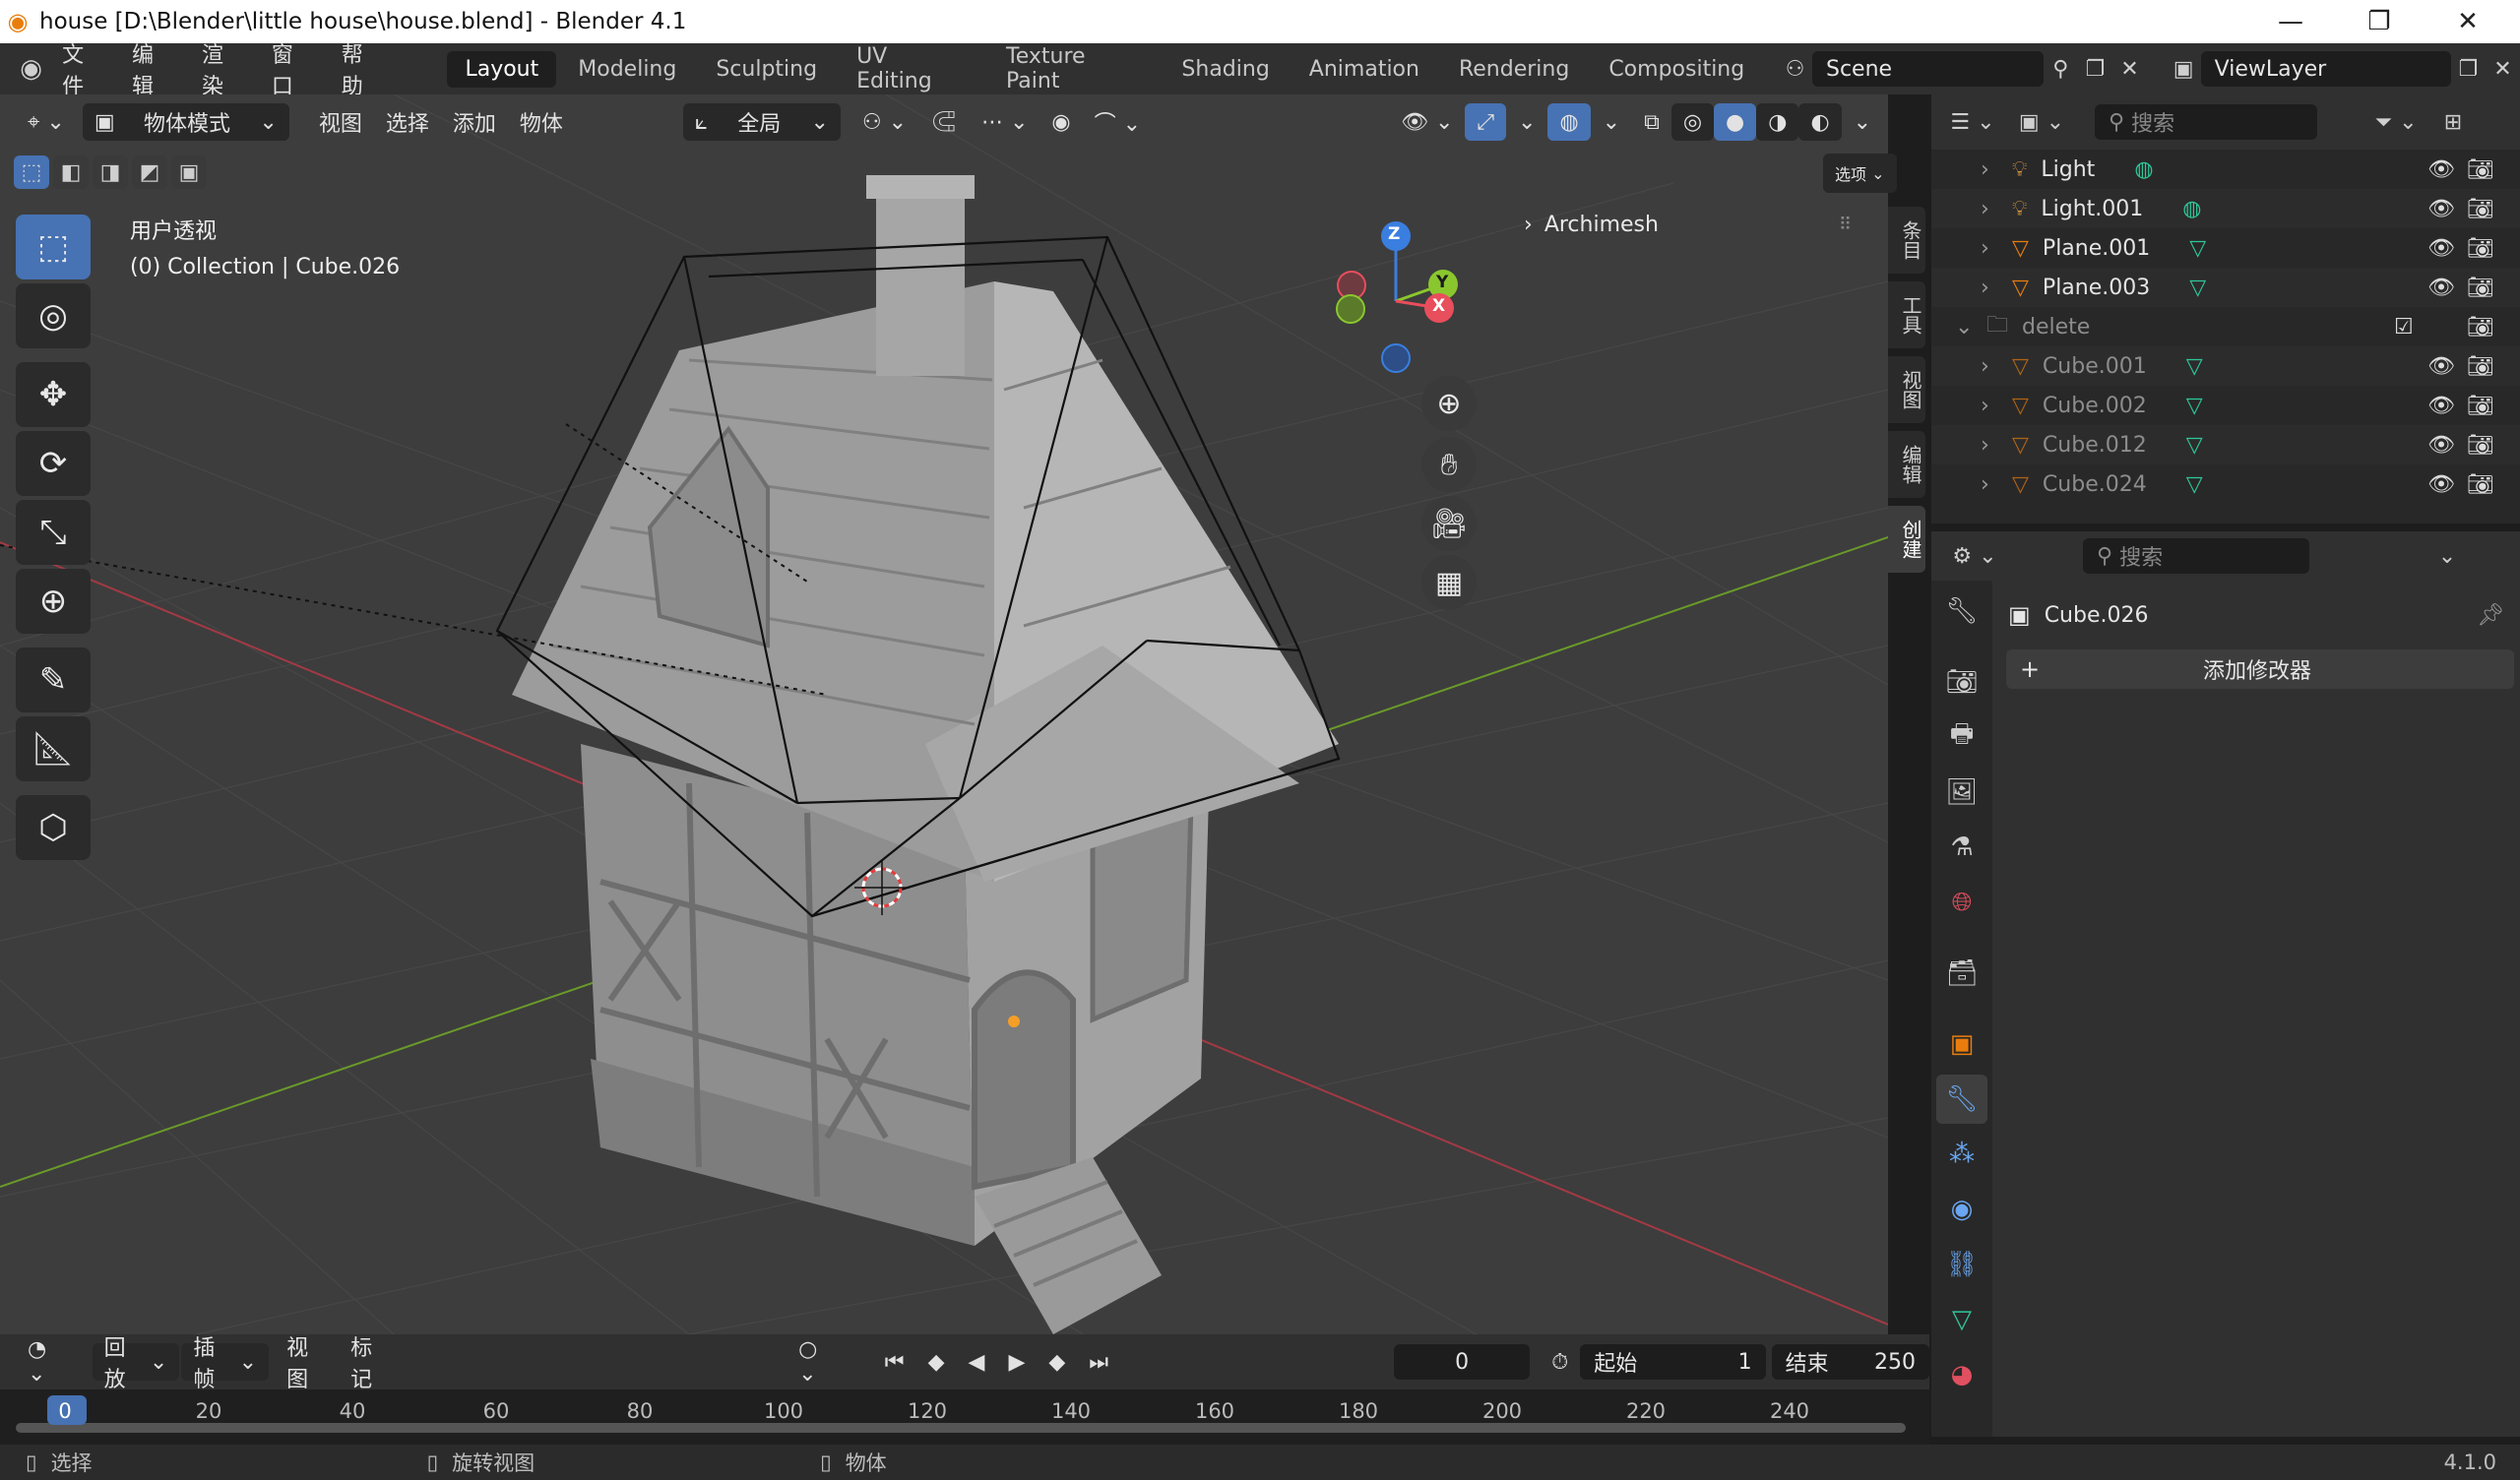 The width and height of the screenshot is (2520, 1480). What do you see at coordinates (46, 122) in the screenshot?
I see `editor-type-icon: ⌖ ⌄` at bounding box center [46, 122].